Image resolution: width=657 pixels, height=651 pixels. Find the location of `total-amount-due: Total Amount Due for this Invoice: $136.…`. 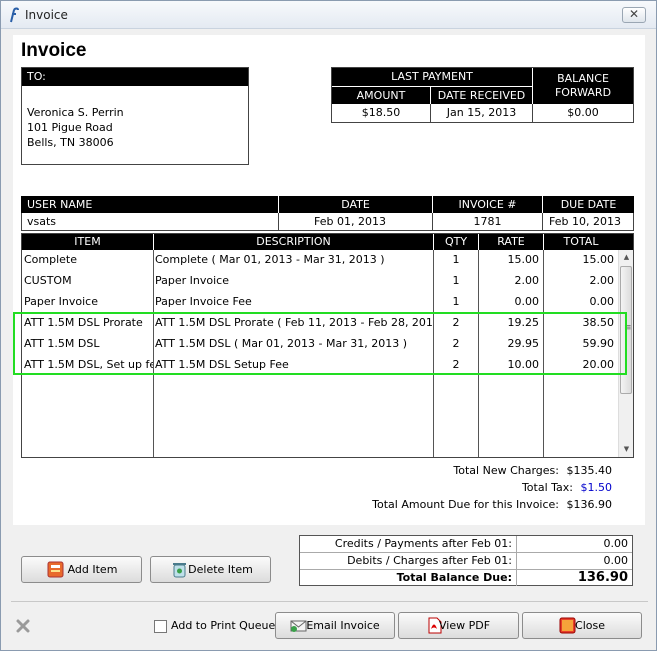

total-amount-due: Total Amount Due for this Invoice: $136.… is located at coordinates (492, 504).